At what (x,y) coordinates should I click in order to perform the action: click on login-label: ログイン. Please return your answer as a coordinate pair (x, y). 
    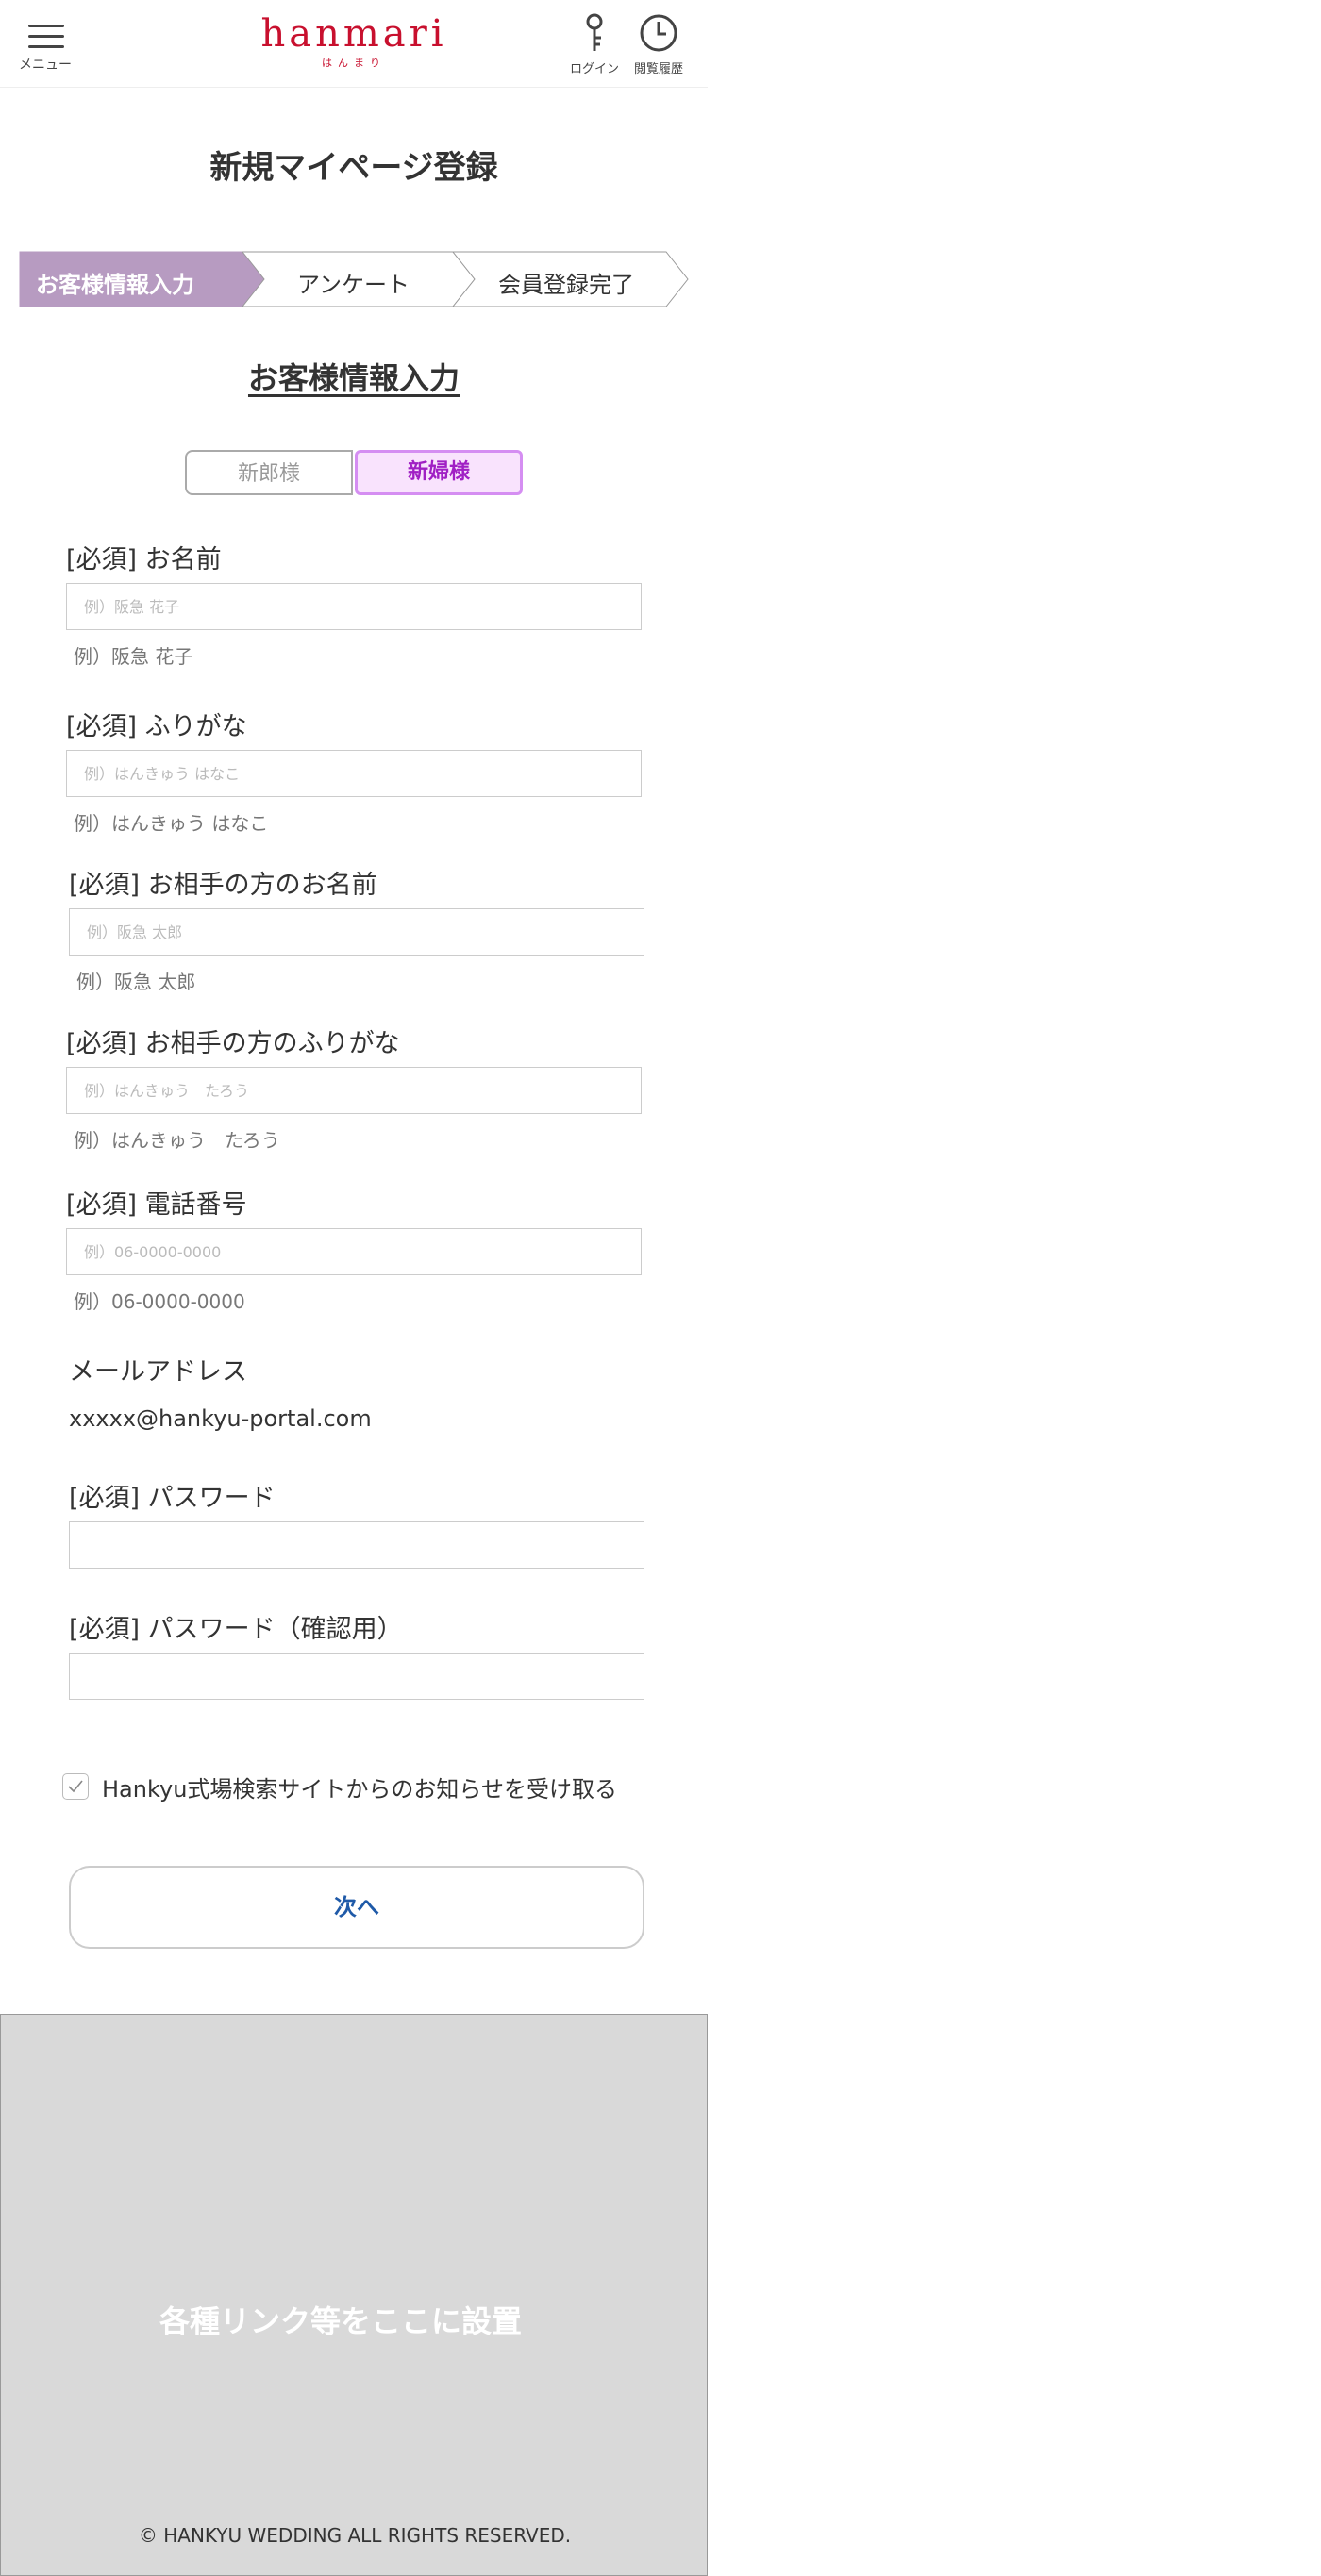
    Looking at the image, I should click on (594, 69).